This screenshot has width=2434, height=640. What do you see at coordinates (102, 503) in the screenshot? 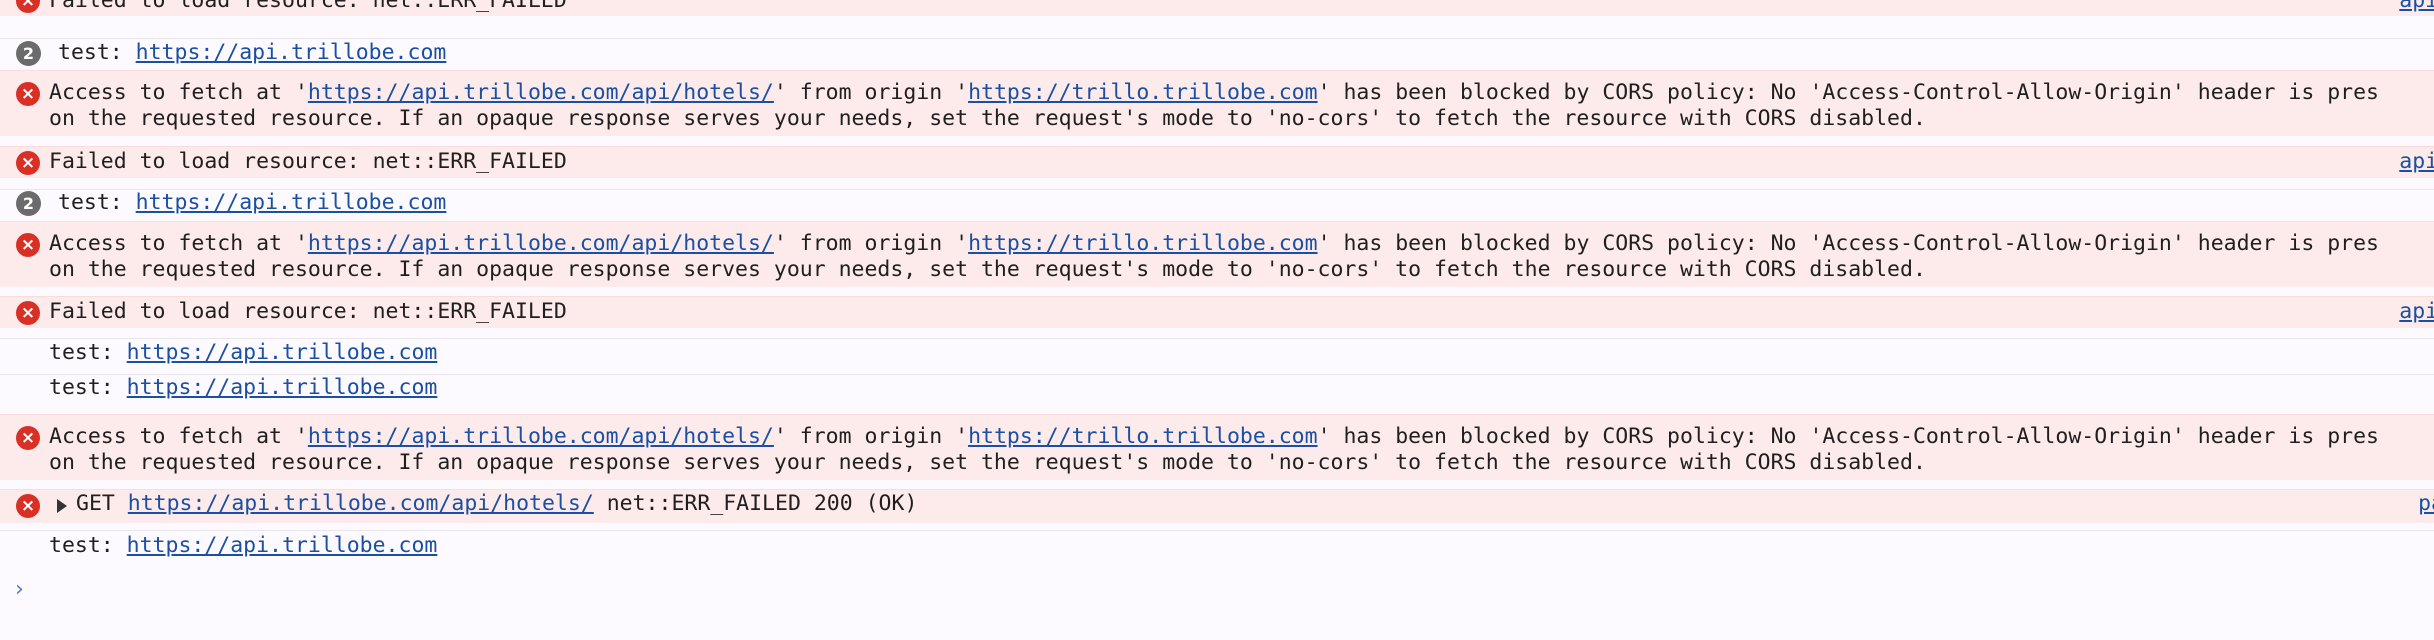
I see `http-method: GET` at bounding box center [102, 503].